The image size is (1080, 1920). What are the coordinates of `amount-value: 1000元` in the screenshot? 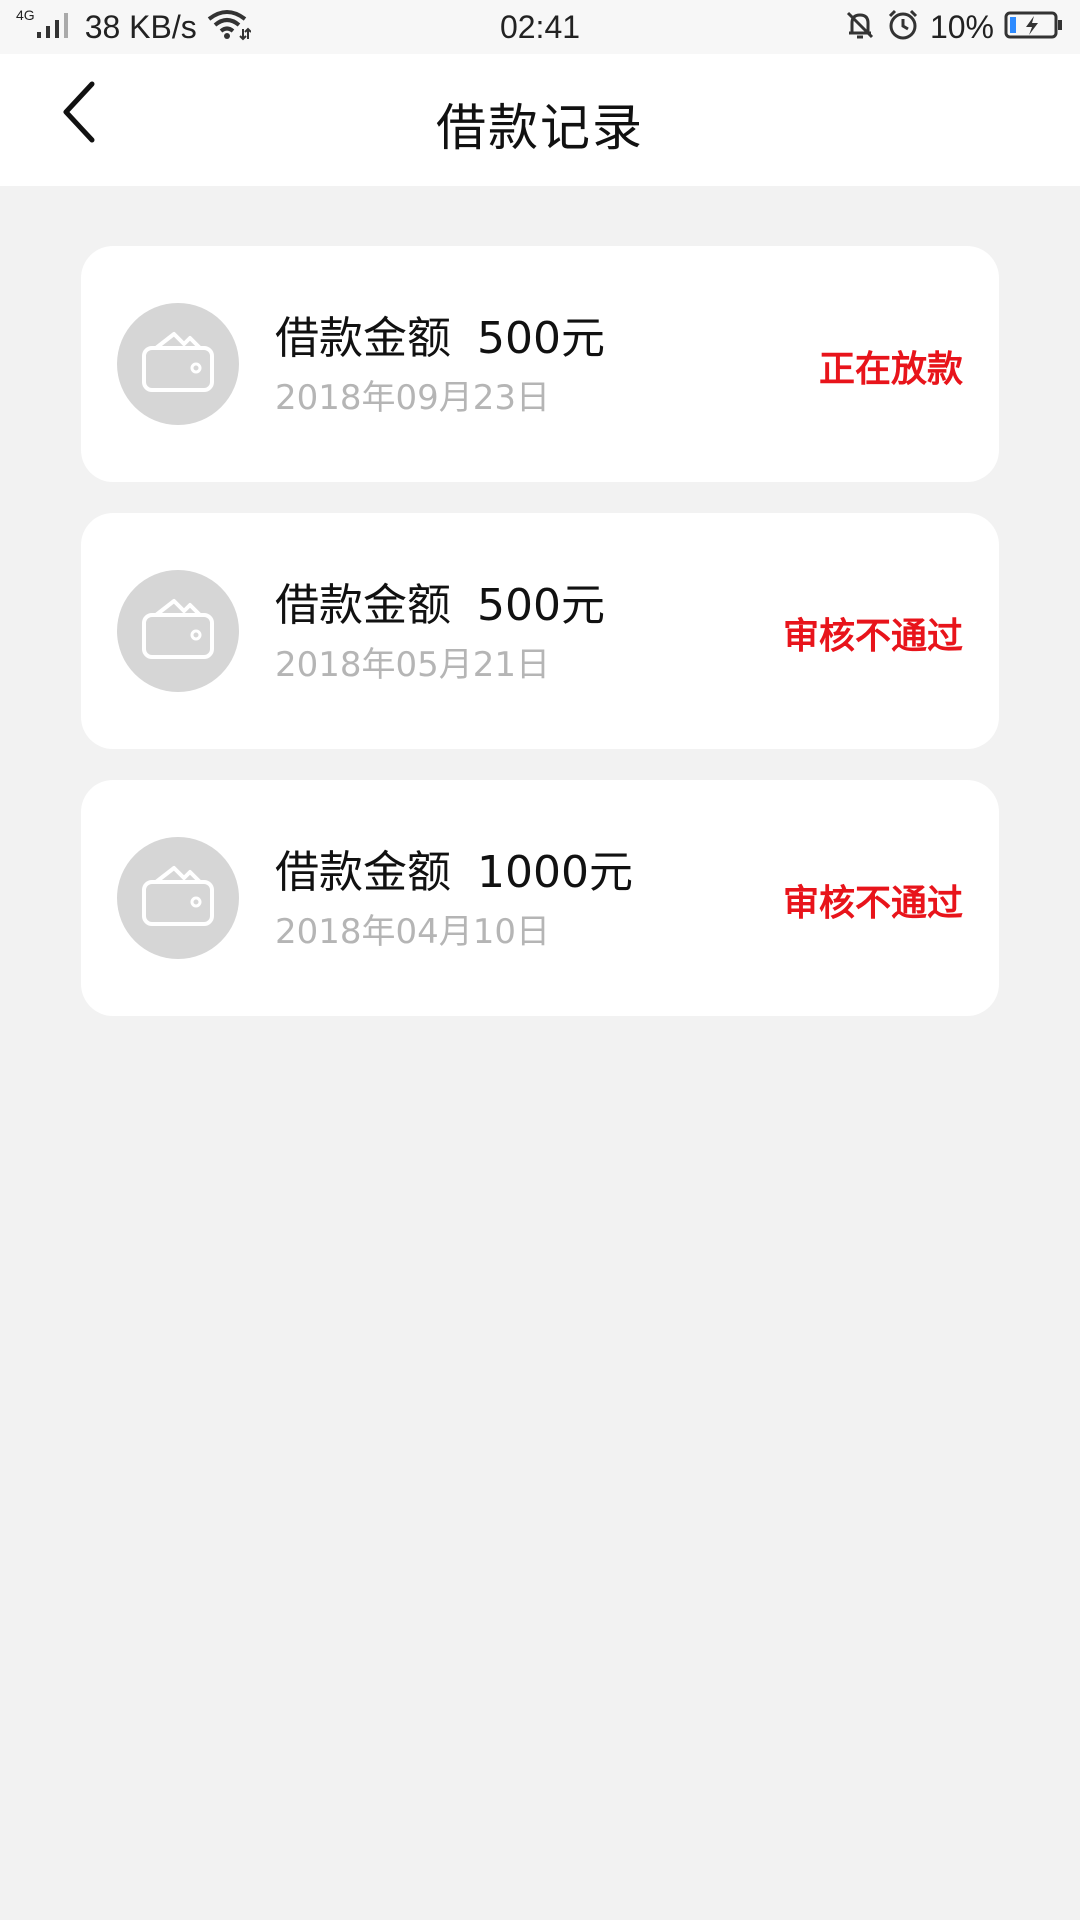 It's located at (555, 872).